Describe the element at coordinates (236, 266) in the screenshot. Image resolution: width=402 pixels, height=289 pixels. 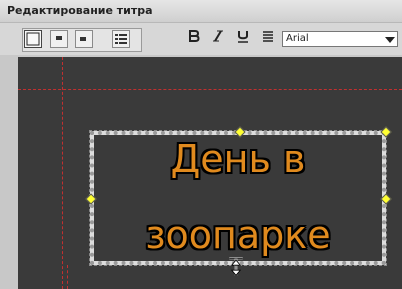
I see `resize-vertical-cursor-icon` at that location.